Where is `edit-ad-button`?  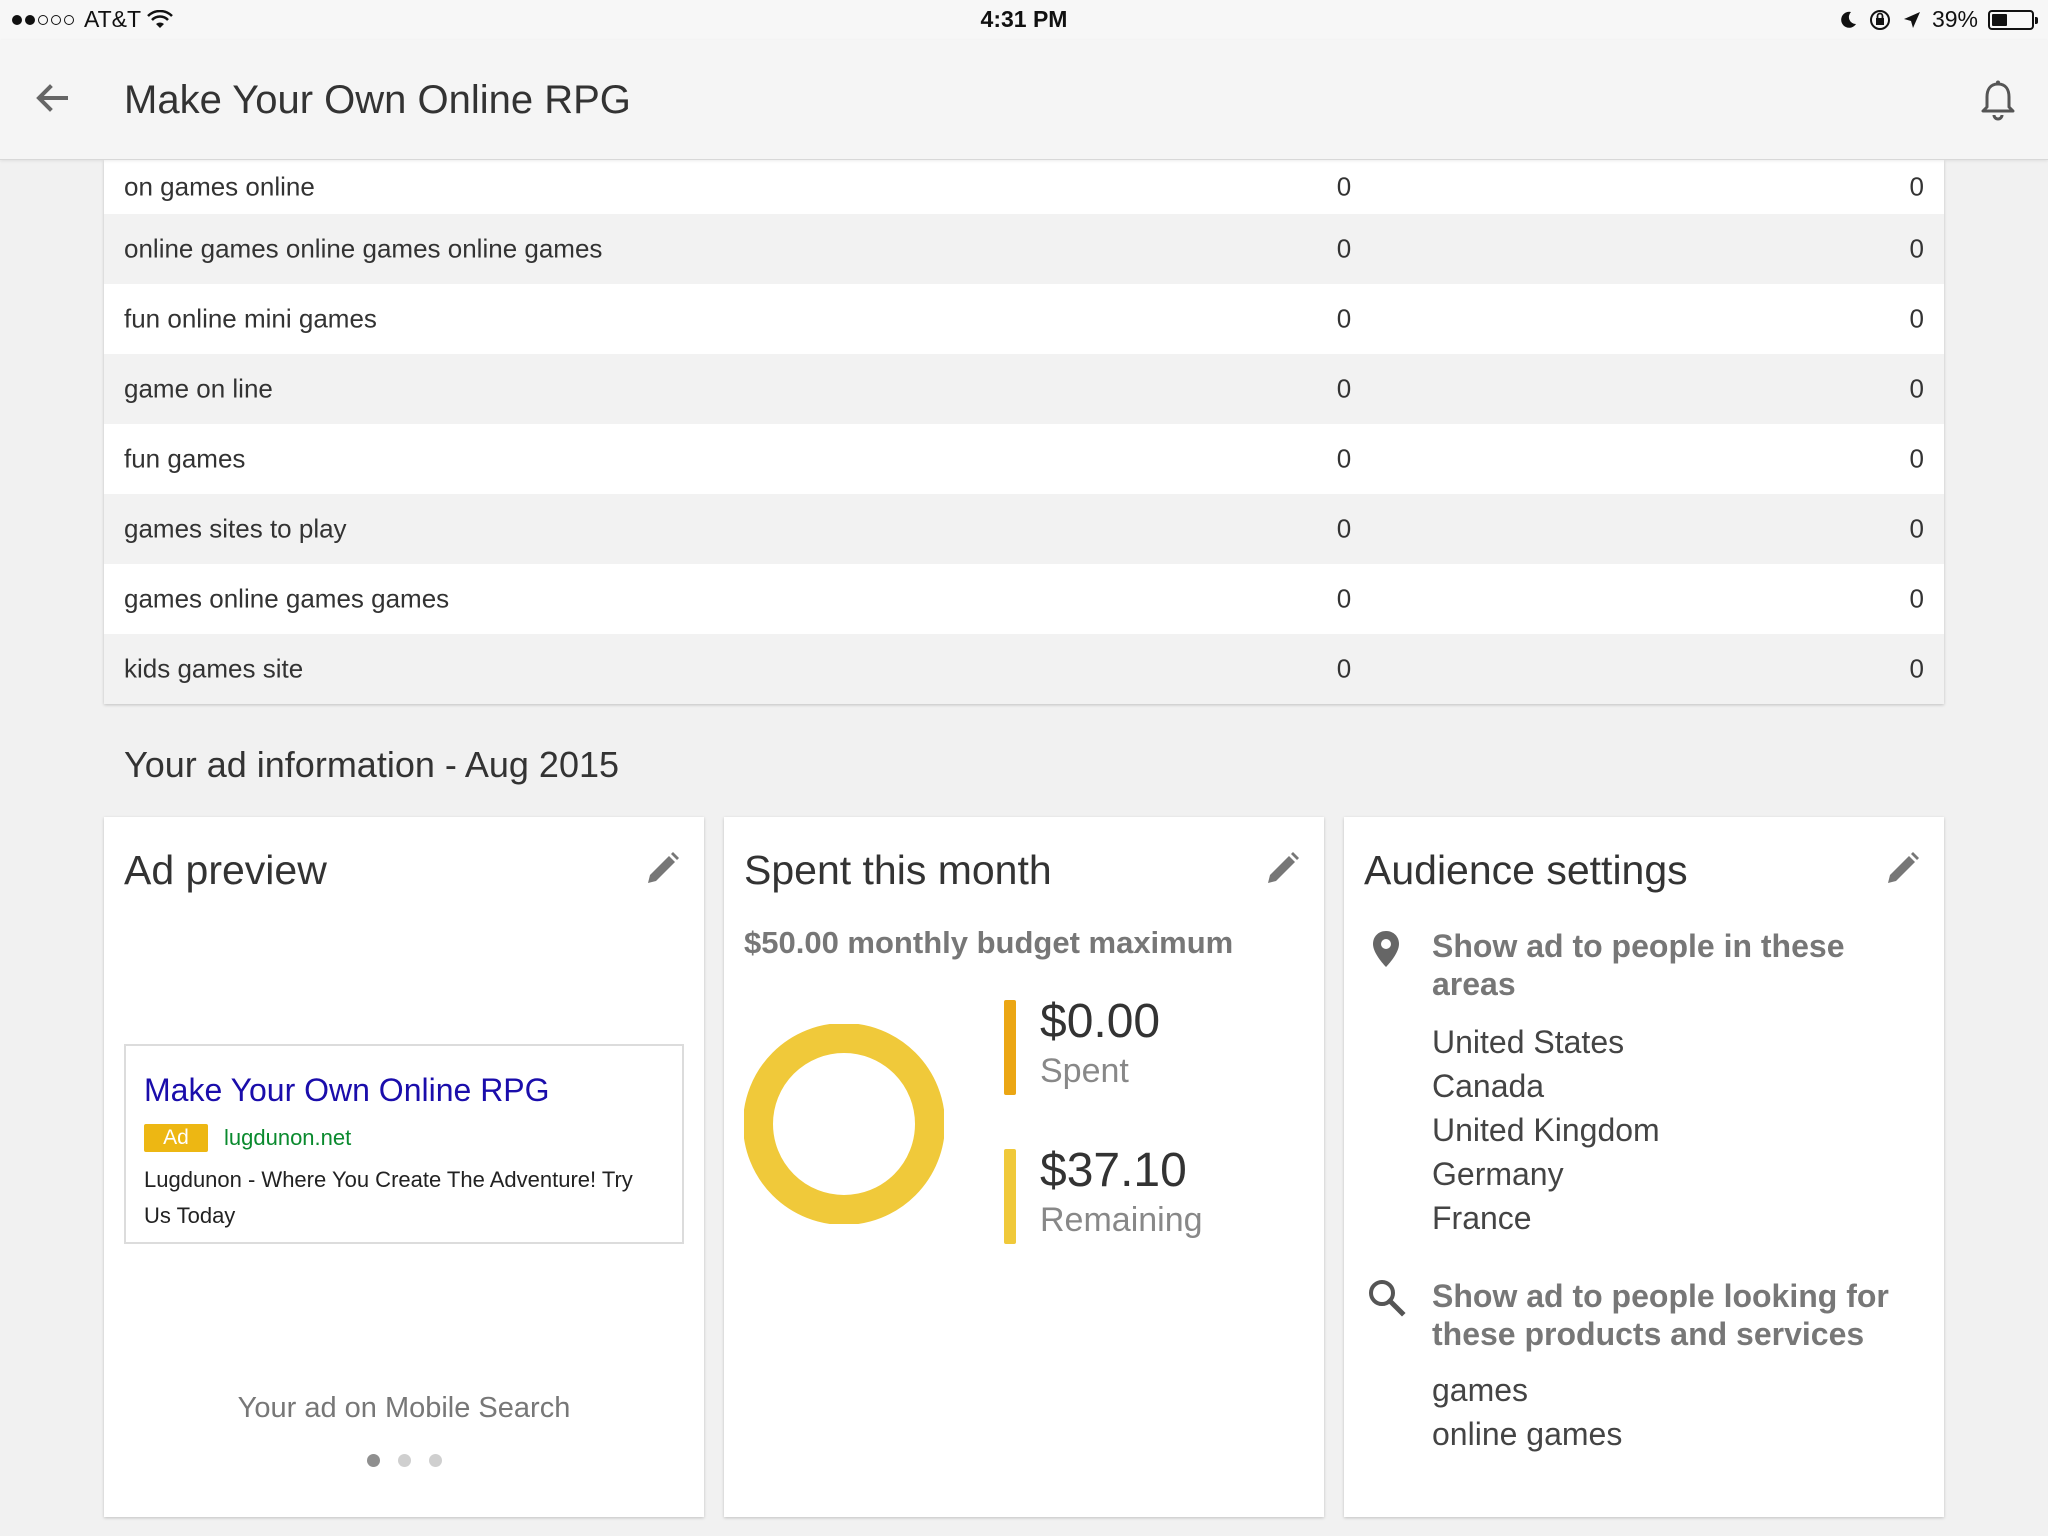 edit-ad-button is located at coordinates (662, 869).